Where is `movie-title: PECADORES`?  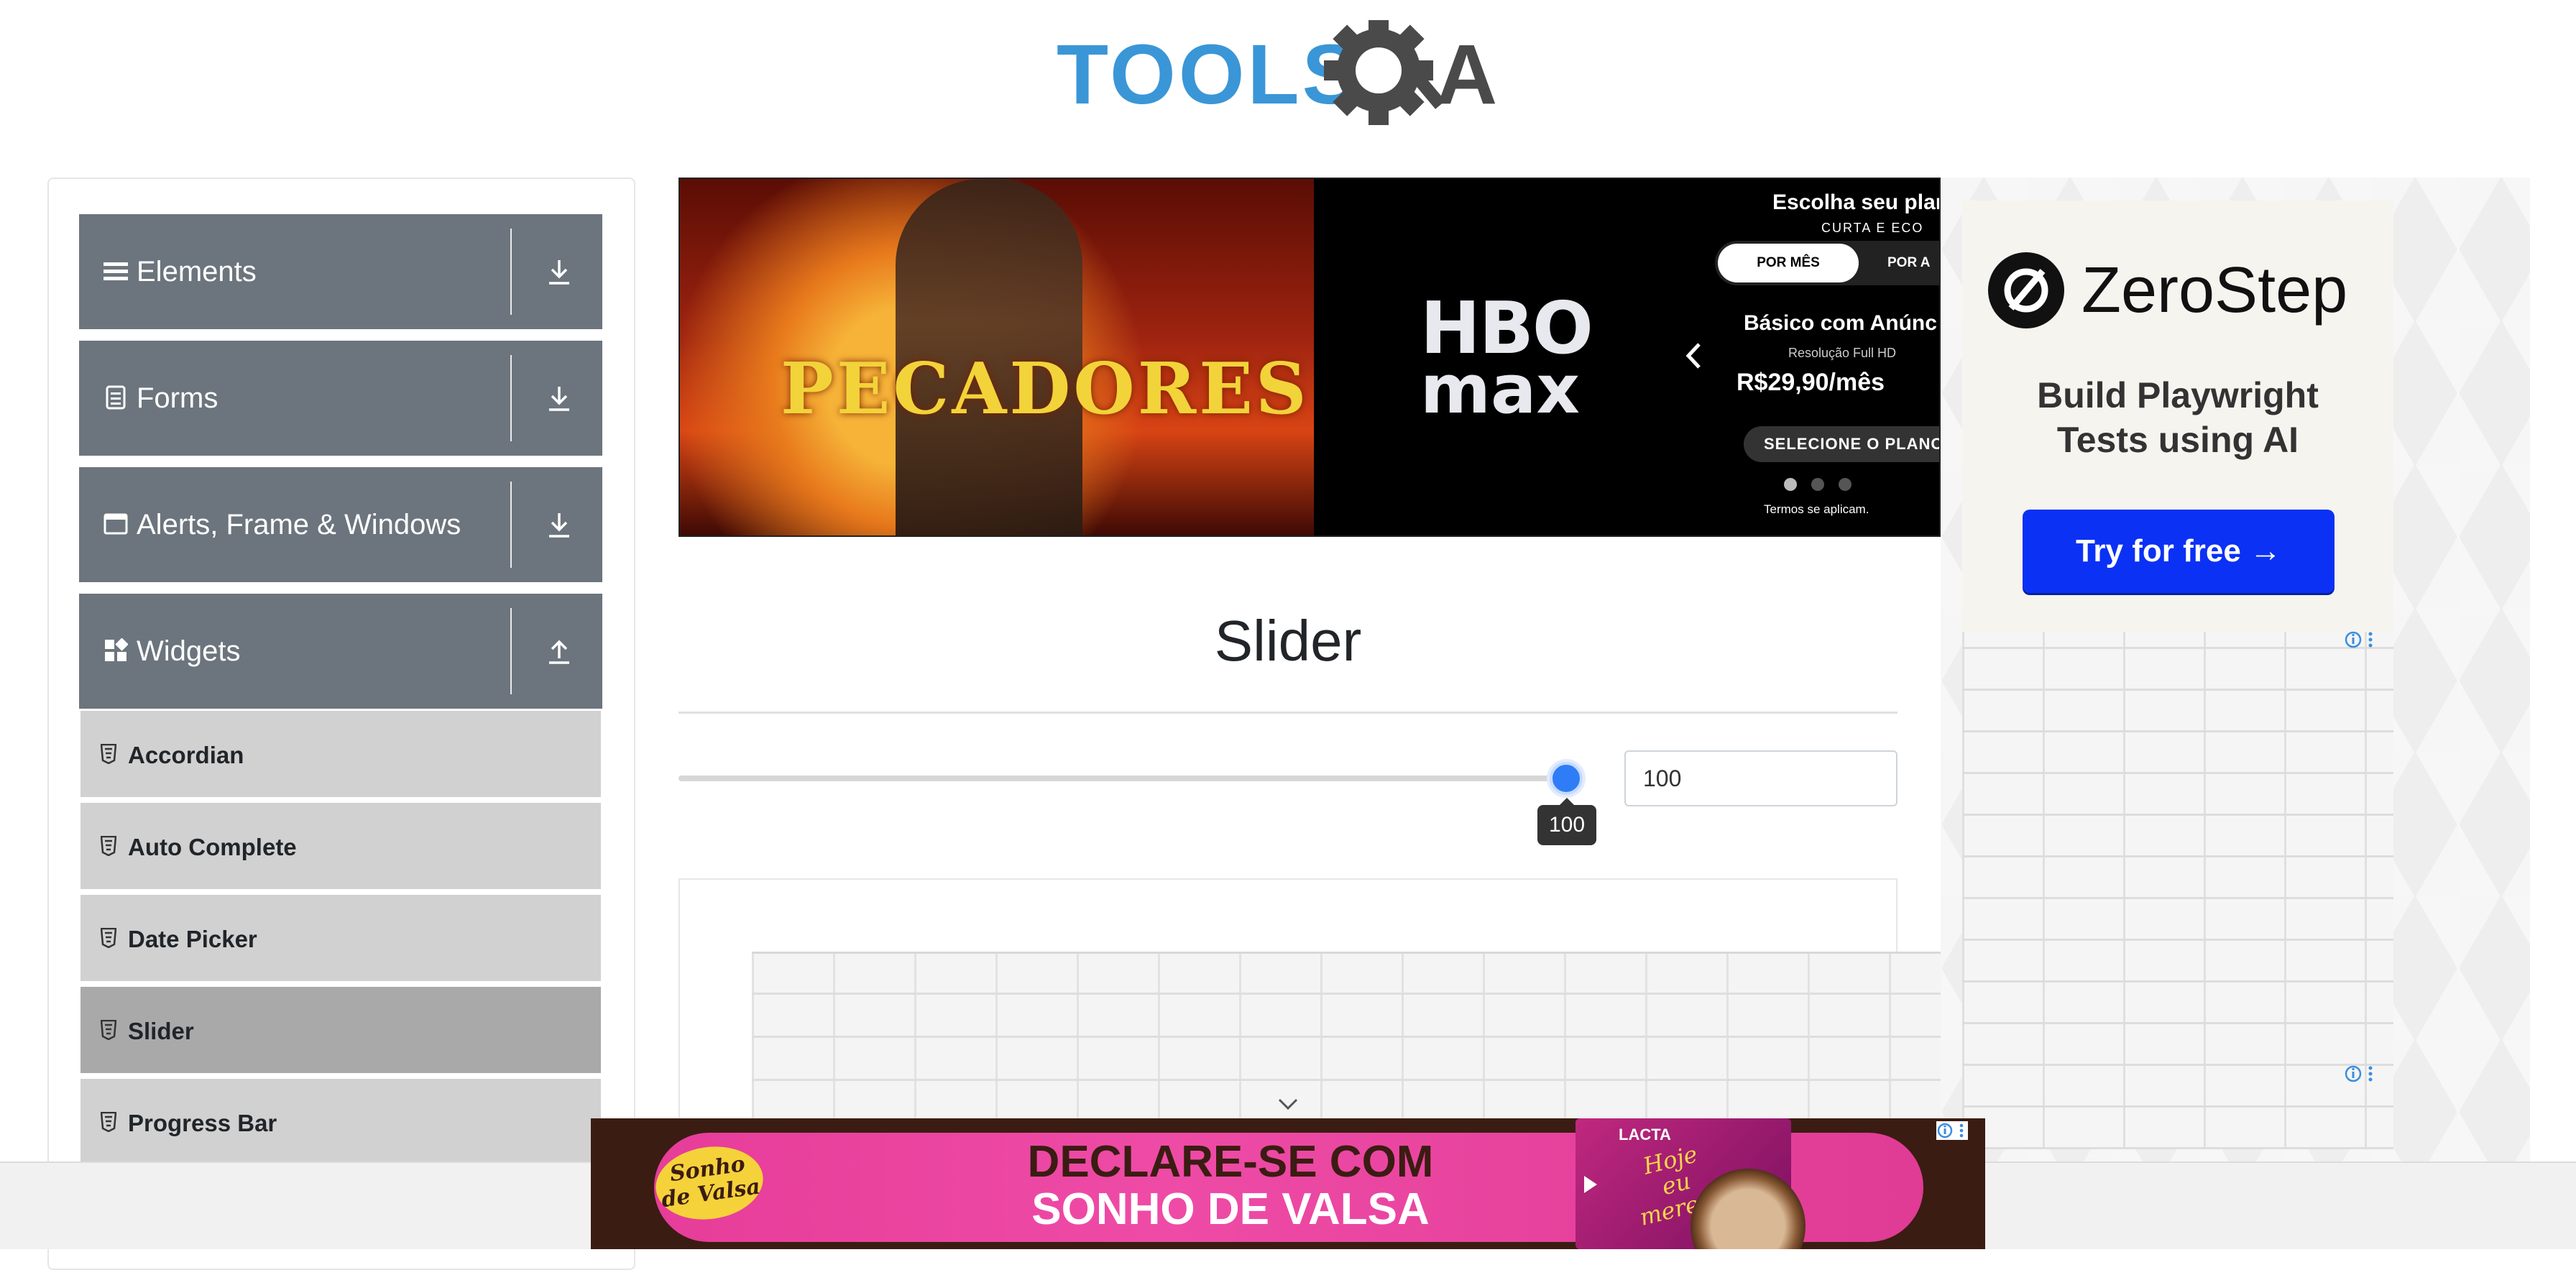
movie-title: PECADORES is located at coordinates (1045, 390).